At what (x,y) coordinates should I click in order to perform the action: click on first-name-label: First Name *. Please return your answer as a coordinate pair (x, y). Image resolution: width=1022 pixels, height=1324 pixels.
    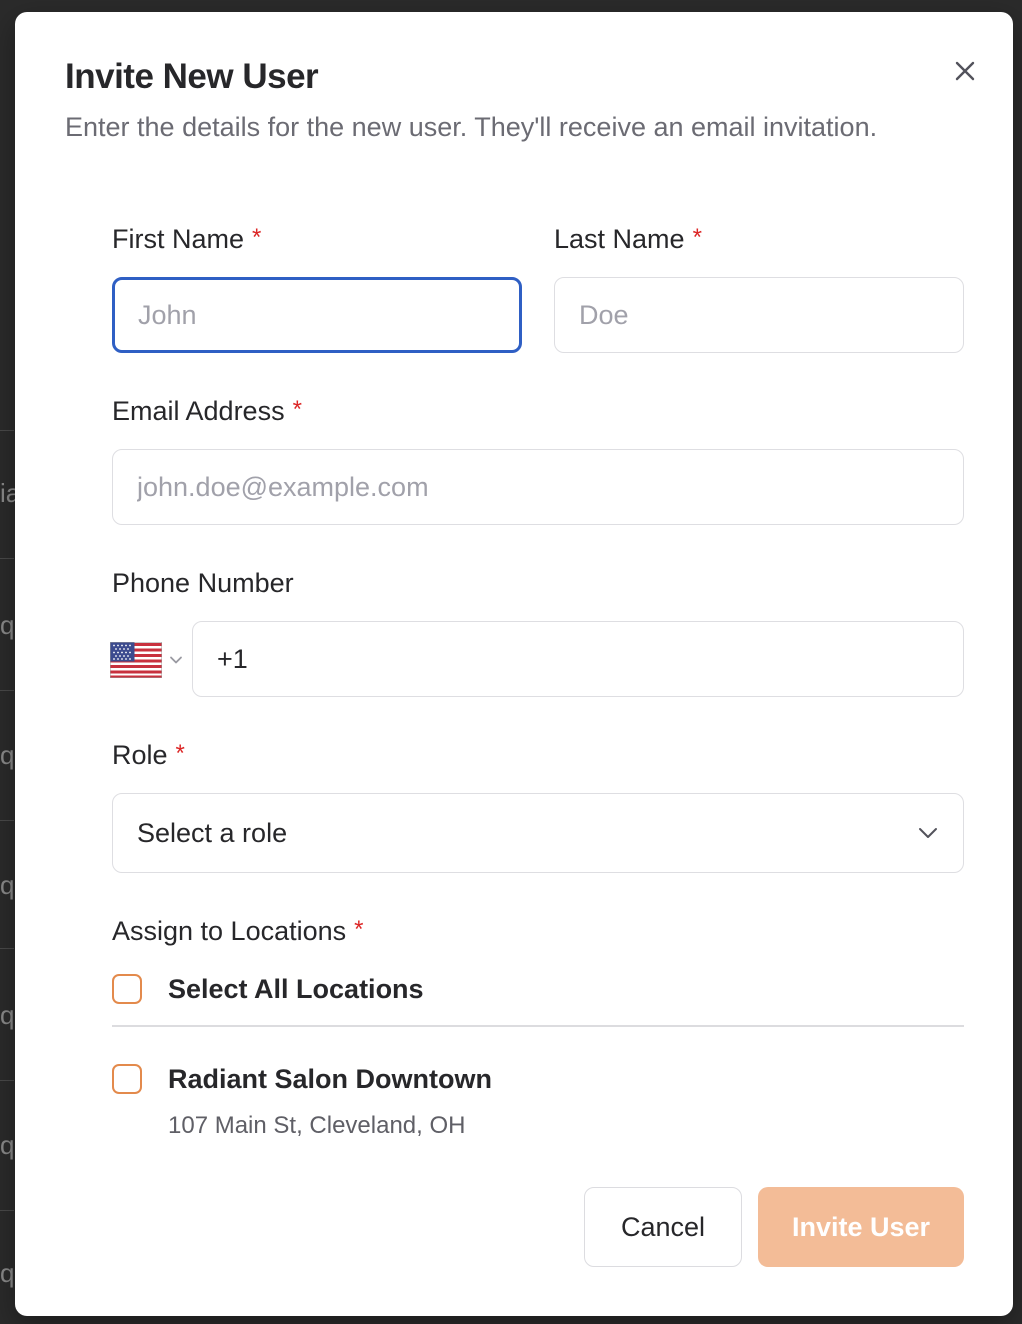
    Looking at the image, I should click on (186, 239).